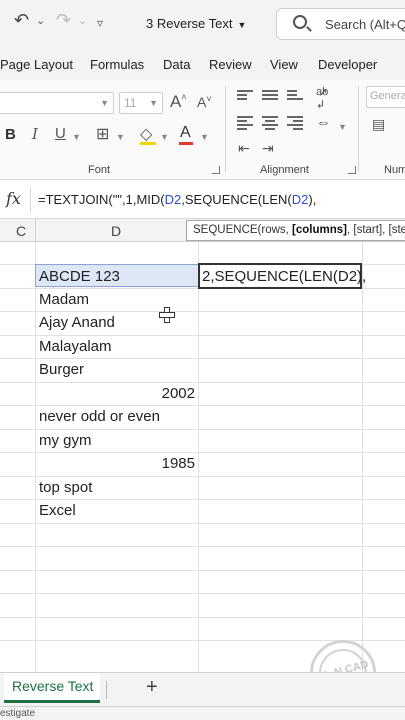  I want to click on grow-font-icon: A˄, so click(178, 102).